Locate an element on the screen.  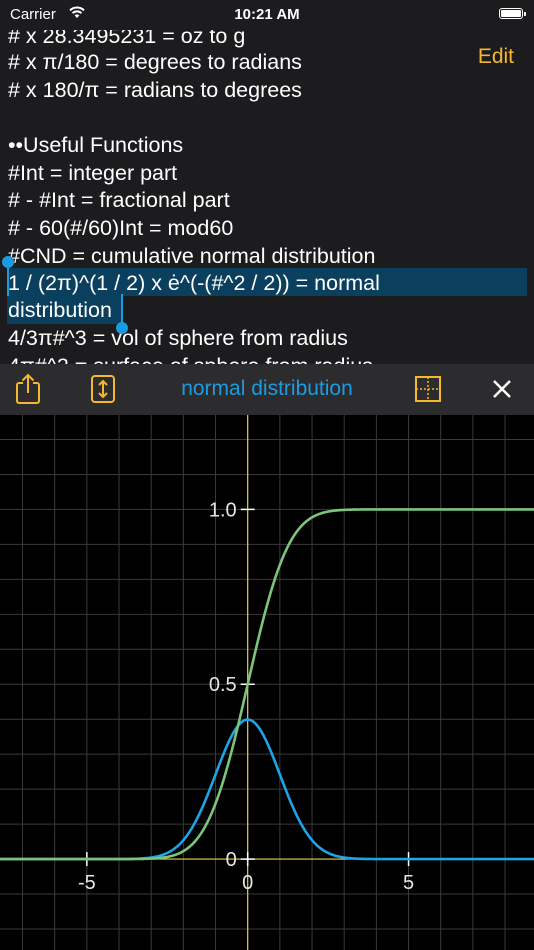
y-tick-label: 0 is located at coordinates (231, 860).